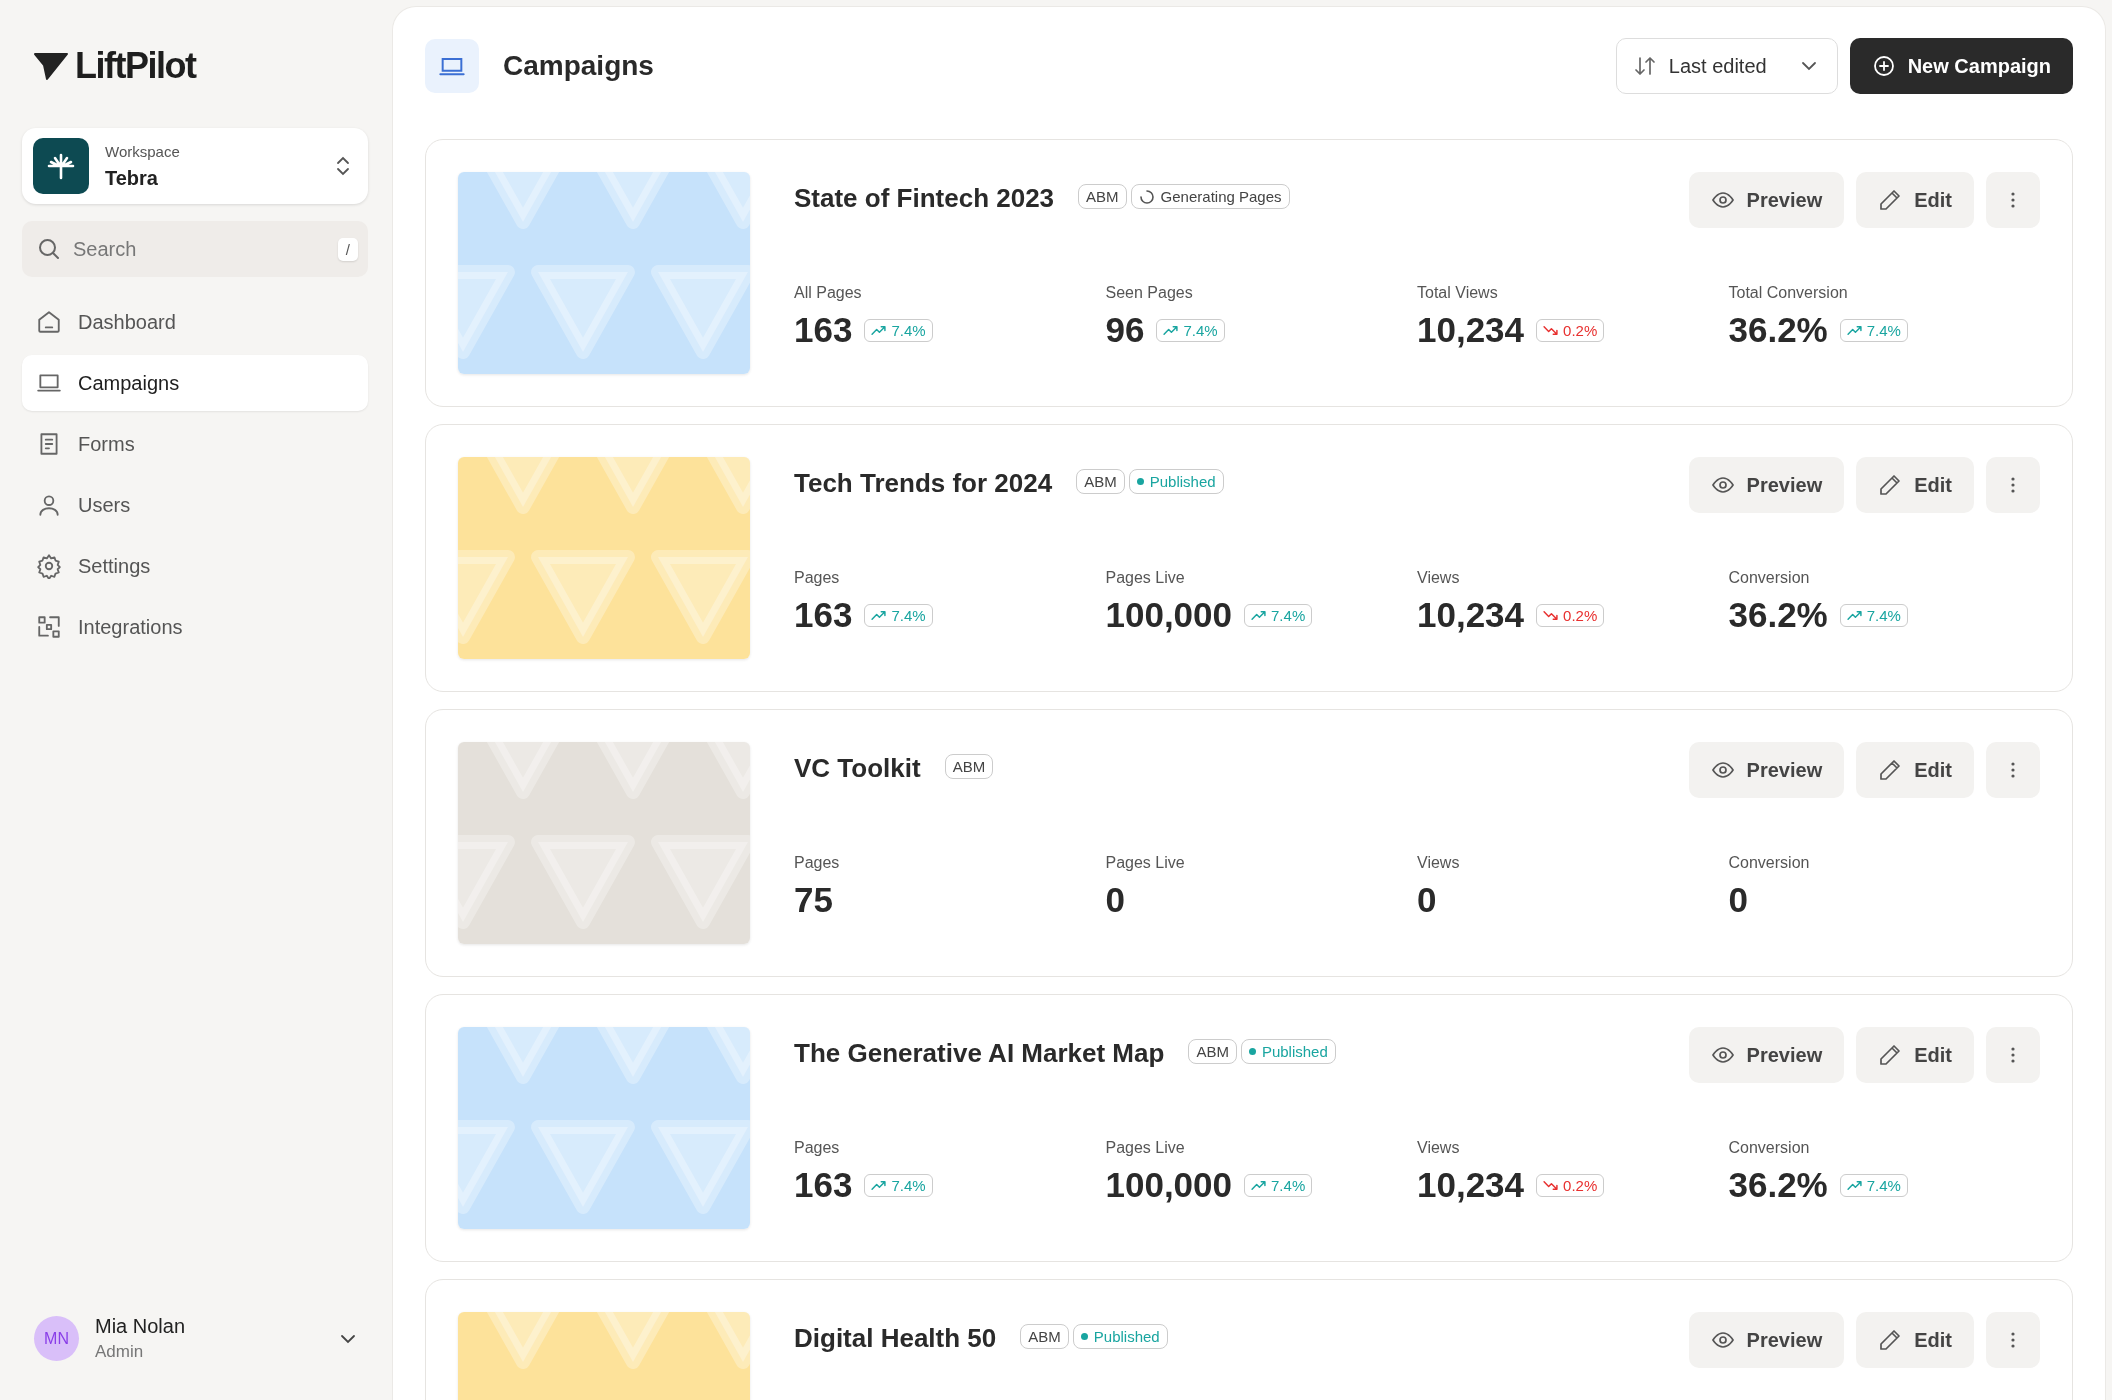  Describe the element at coordinates (141, 1326) in the screenshot. I see `user-name: Mia Nolan` at that location.